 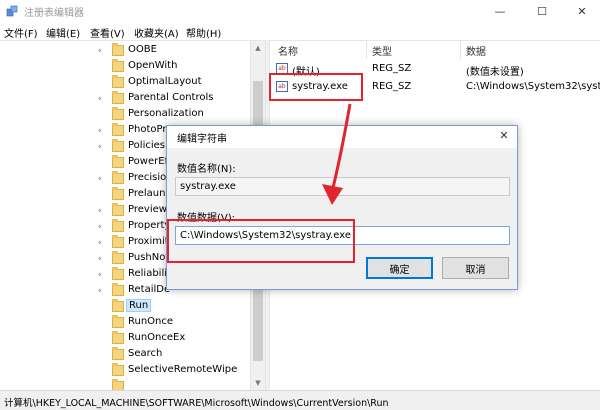 I want to click on tree-item-label: Proximit, so click(x=148, y=241).